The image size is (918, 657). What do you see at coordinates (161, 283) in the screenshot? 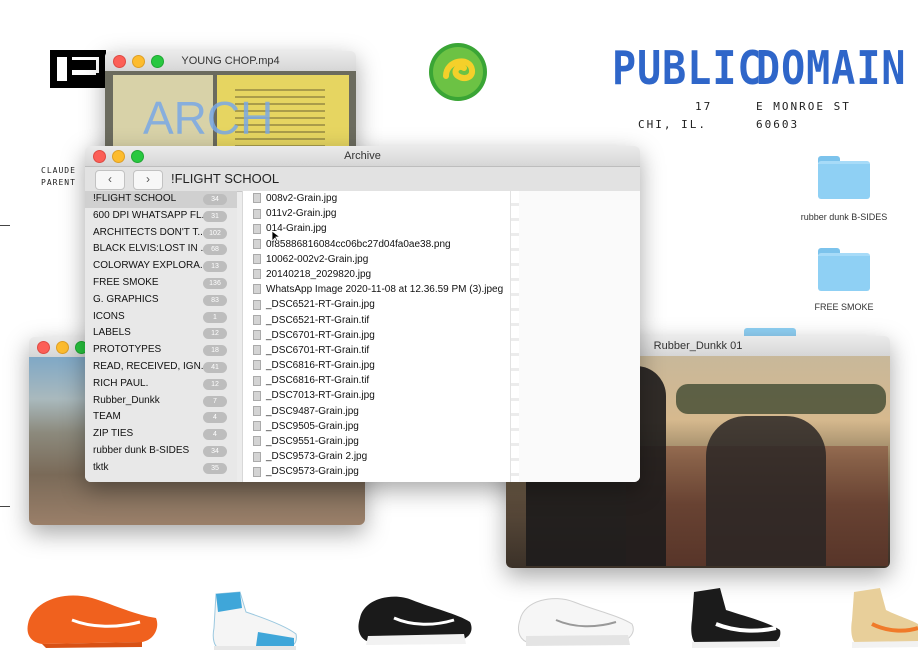
I see `sidebar-item: FREE SMOKE 136` at bounding box center [161, 283].